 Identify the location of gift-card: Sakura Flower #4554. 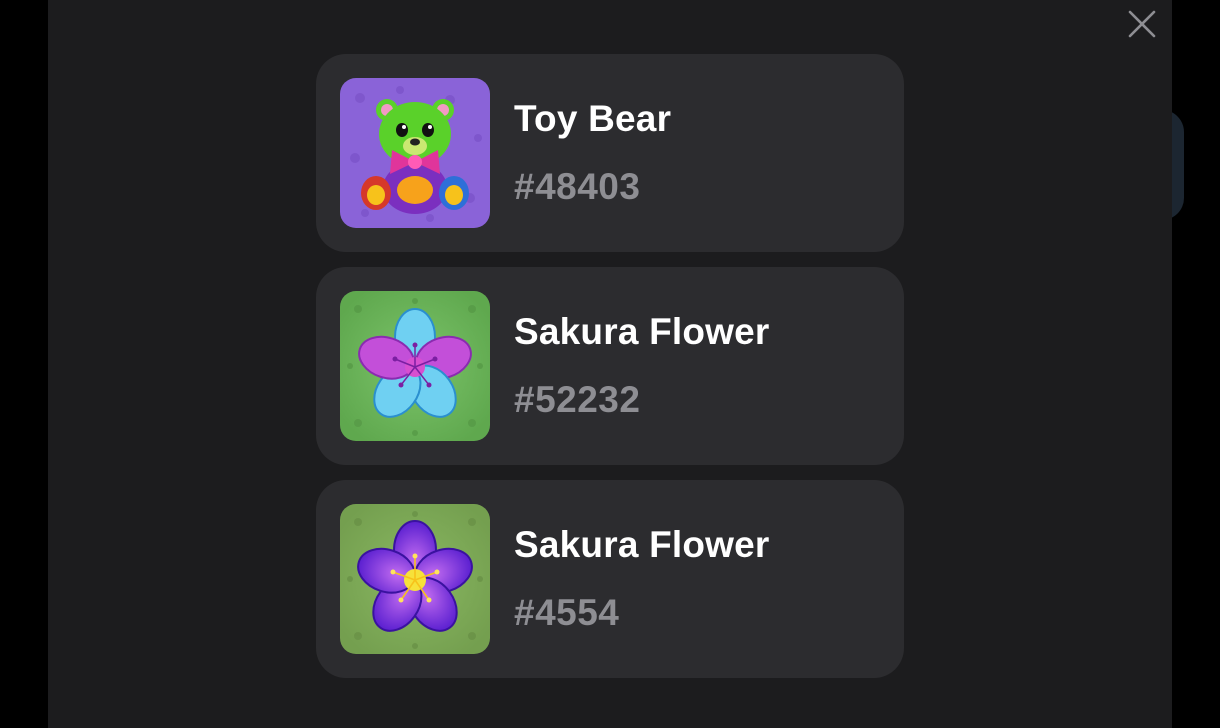
(610, 579).